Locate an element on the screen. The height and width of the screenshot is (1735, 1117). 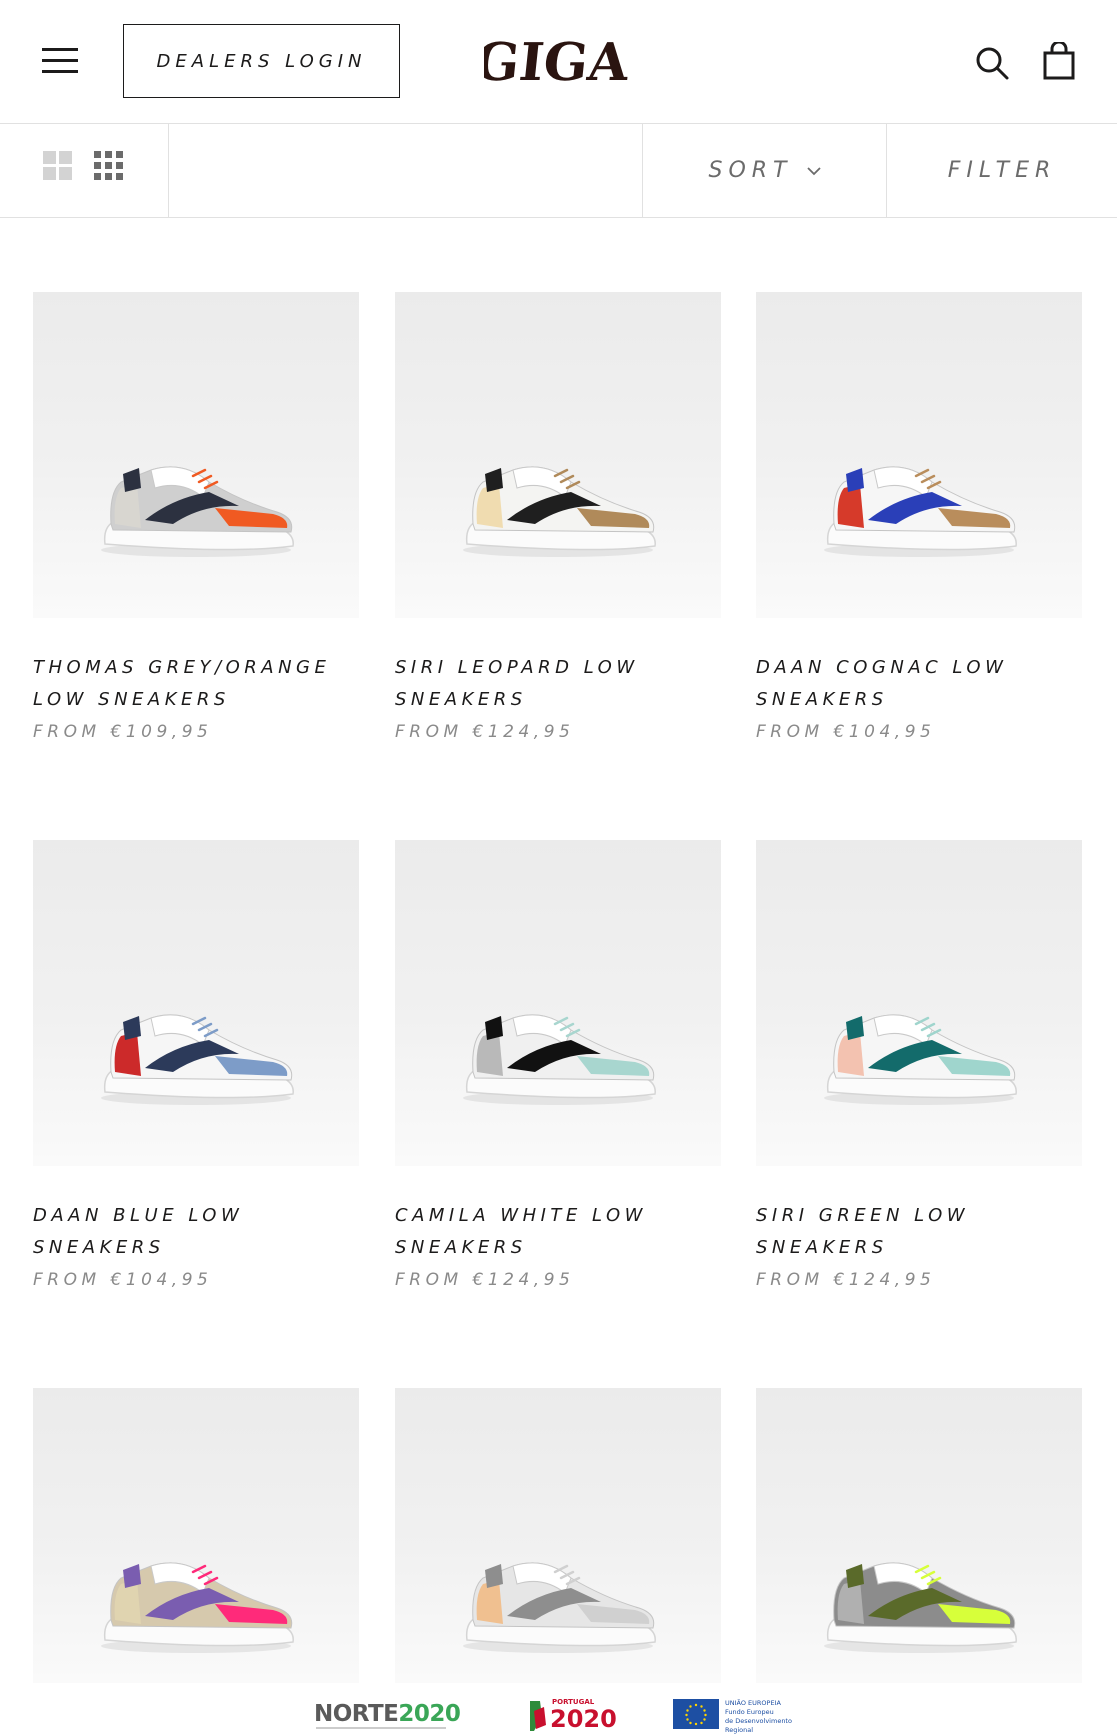
product-price: From €109,95 is located at coordinates (123, 732).